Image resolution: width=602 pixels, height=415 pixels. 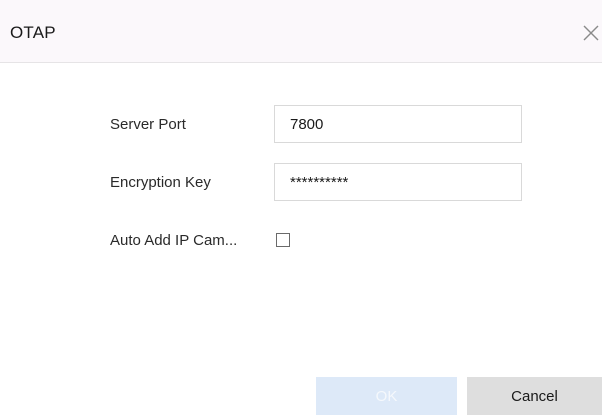 What do you see at coordinates (33, 32) in the screenshot?
I see `dialog-title: OTAP` at bounding box center [33, 32].